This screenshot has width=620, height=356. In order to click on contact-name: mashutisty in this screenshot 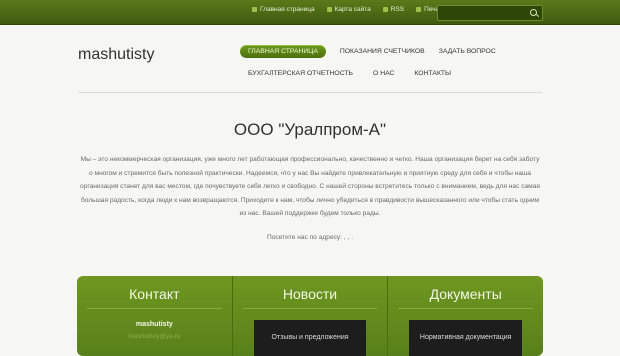, I will do `click(154, 324)`.